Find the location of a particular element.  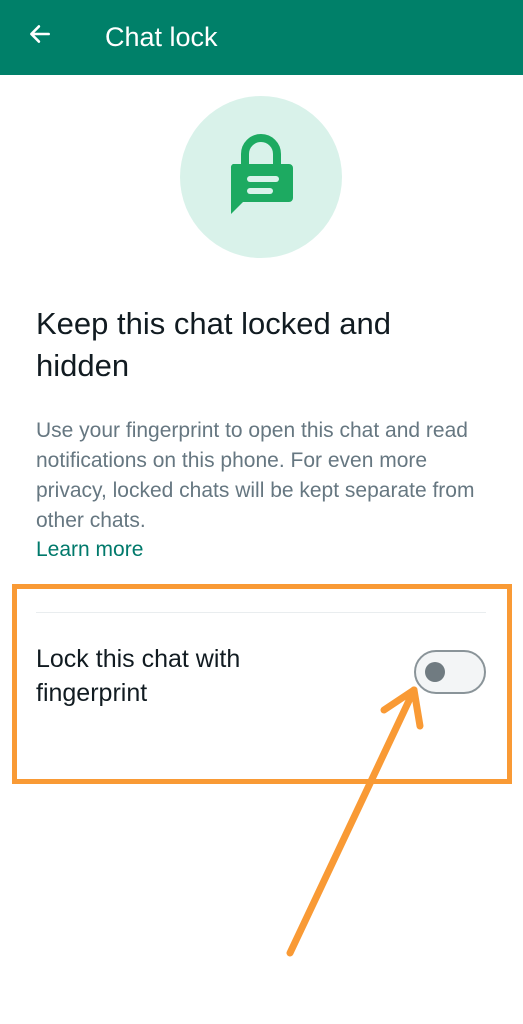

fingerprint-lock-setting: Lock this chat with fingerprint is located at coordinates (261, 680).